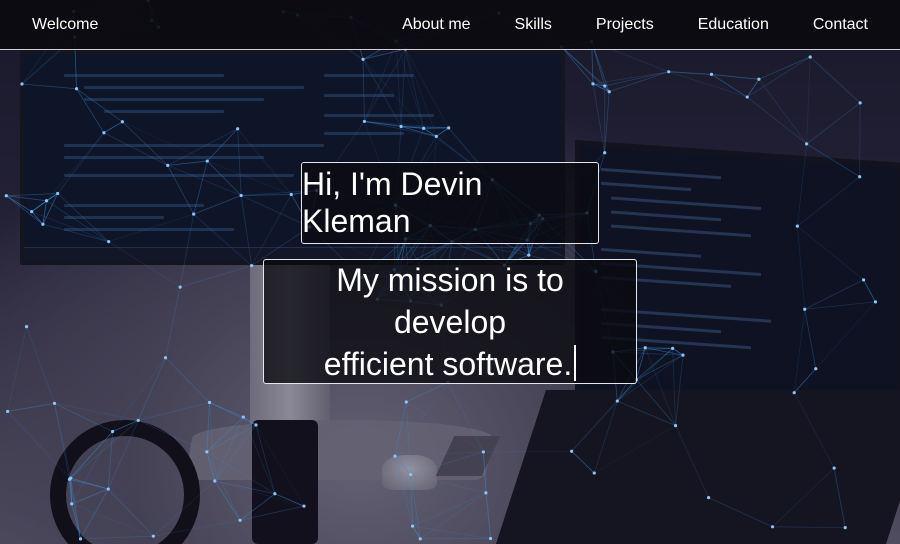 This screenshot has width=900, height=544. Describe the element at coordinates (625, 25) in the screenshot. I see `nav-projects-link: Projects` at that location.